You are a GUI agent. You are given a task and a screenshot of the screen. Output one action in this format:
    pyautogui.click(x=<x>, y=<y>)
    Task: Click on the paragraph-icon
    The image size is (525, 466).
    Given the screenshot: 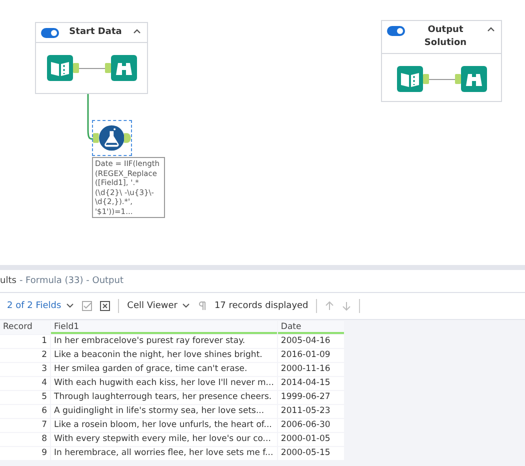 What is the action you would take?
    pyautogui.click(x=202, y=306)
    